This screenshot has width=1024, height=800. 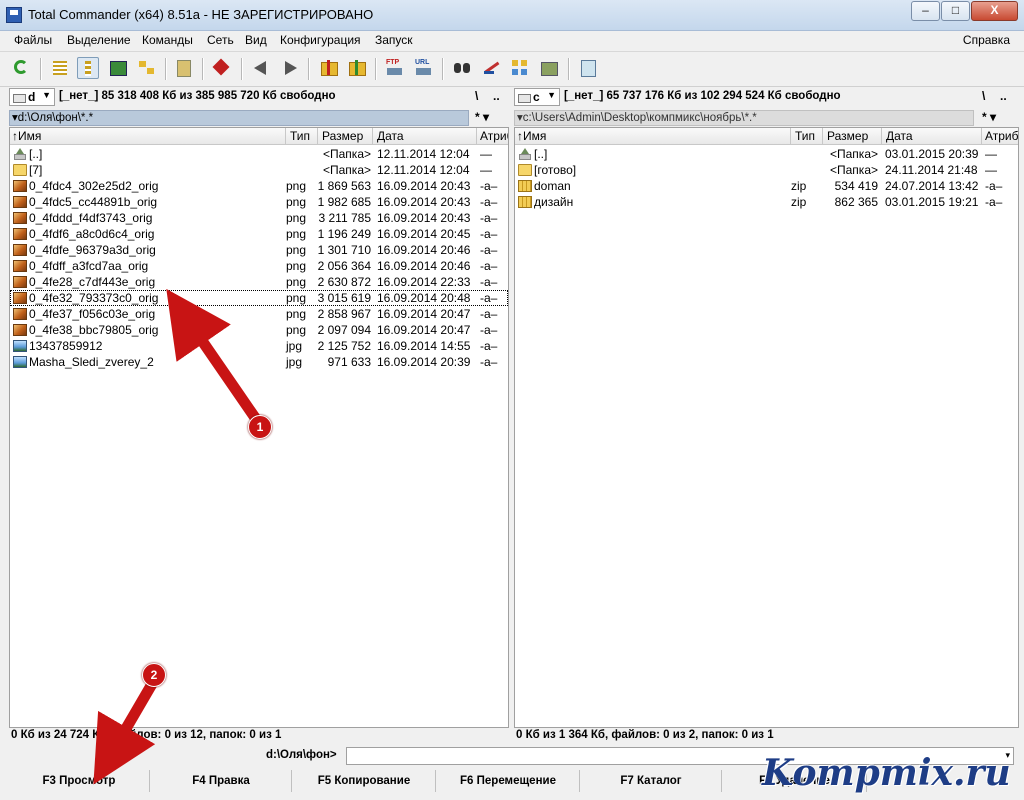 I want to click on minimize-button: –, so click(x=925, y=11).